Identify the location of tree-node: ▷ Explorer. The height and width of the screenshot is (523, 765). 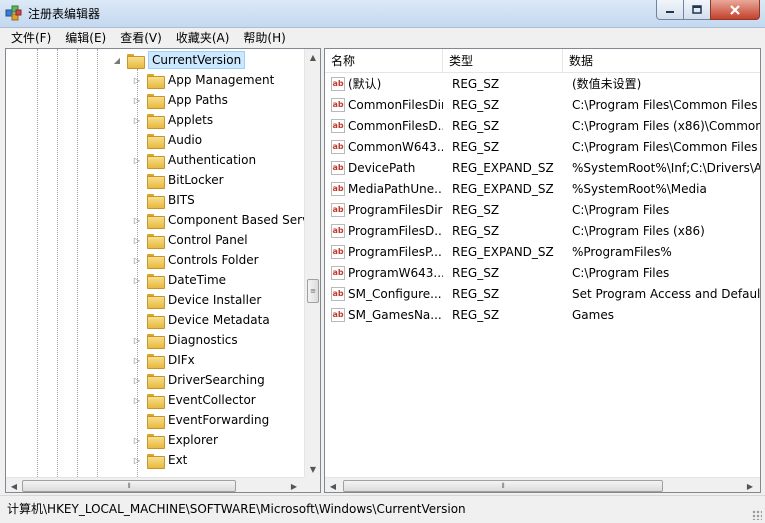
(175, 440).